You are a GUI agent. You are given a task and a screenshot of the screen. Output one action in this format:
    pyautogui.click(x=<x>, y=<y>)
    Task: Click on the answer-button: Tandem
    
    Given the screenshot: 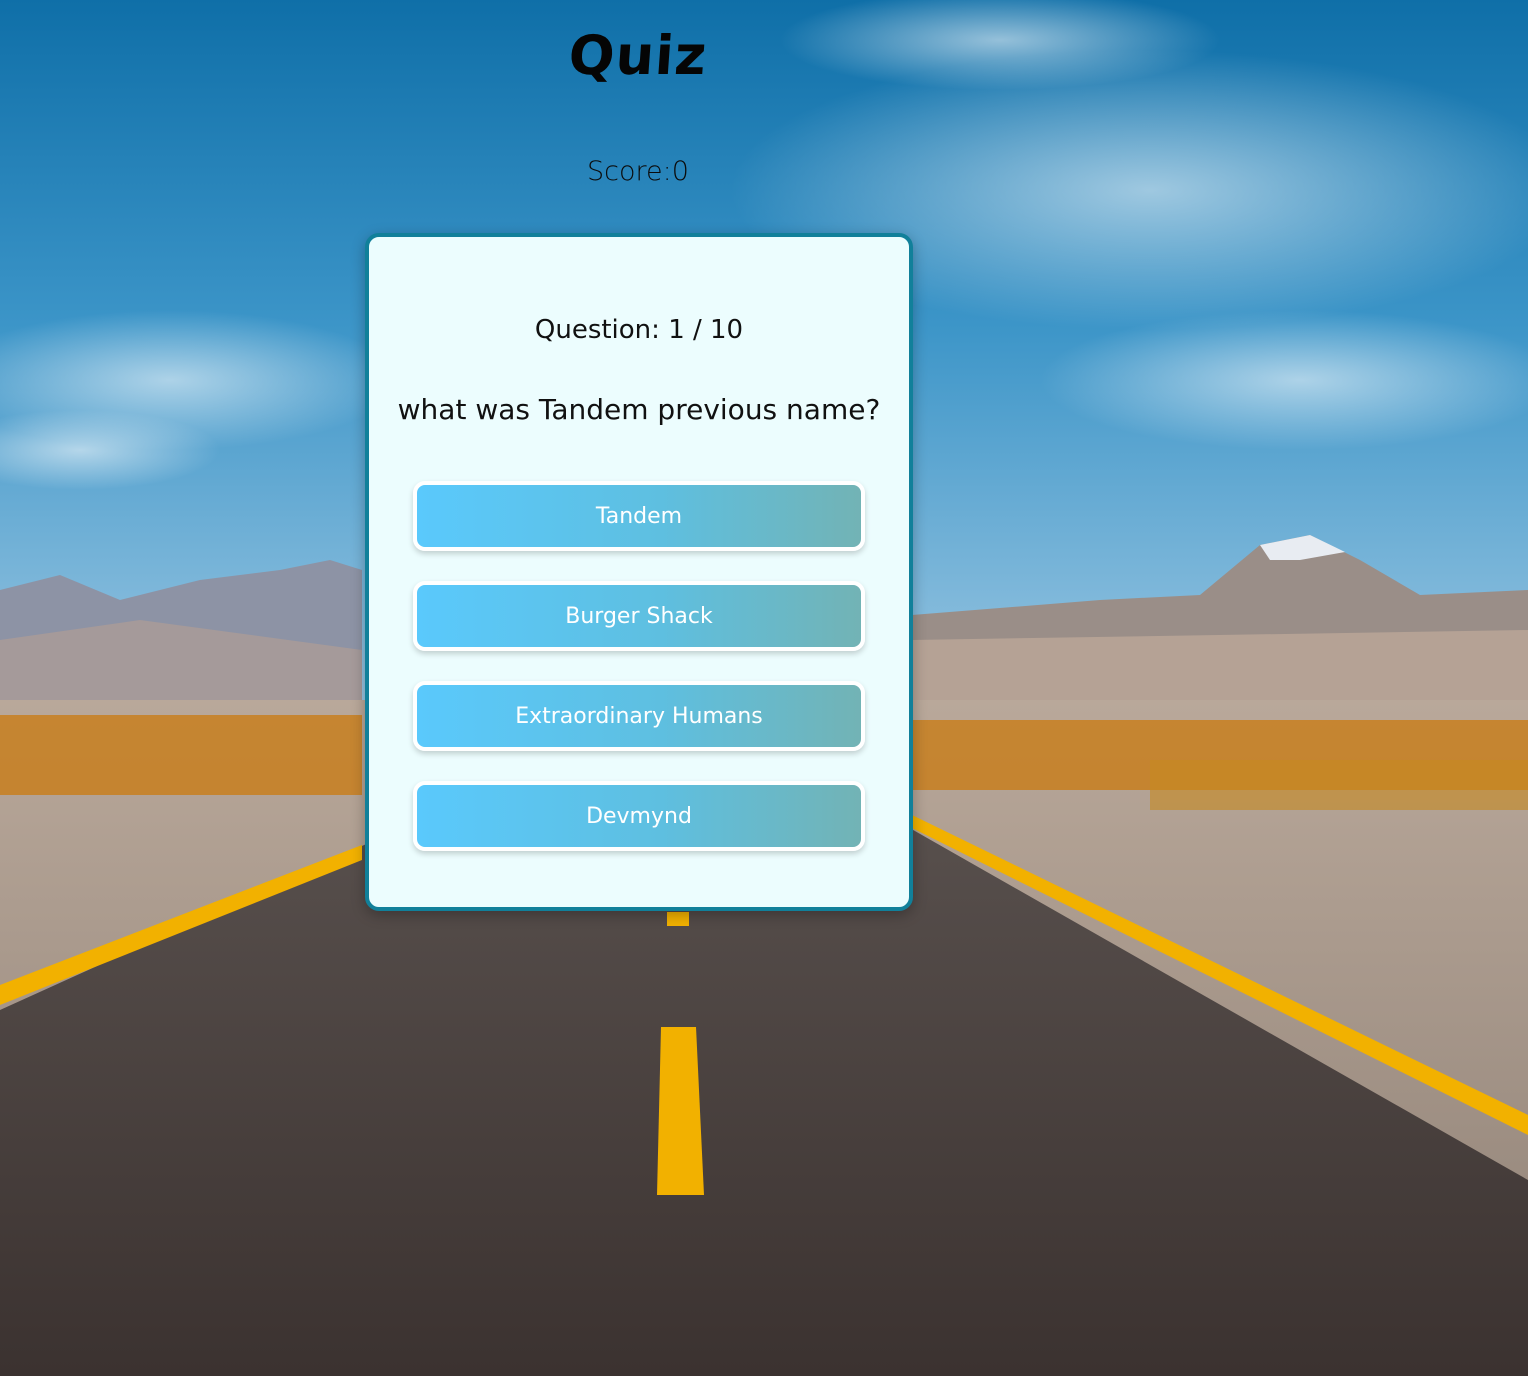 What is the action you would take?
    pyautogui.click(x=639, y=516)
    